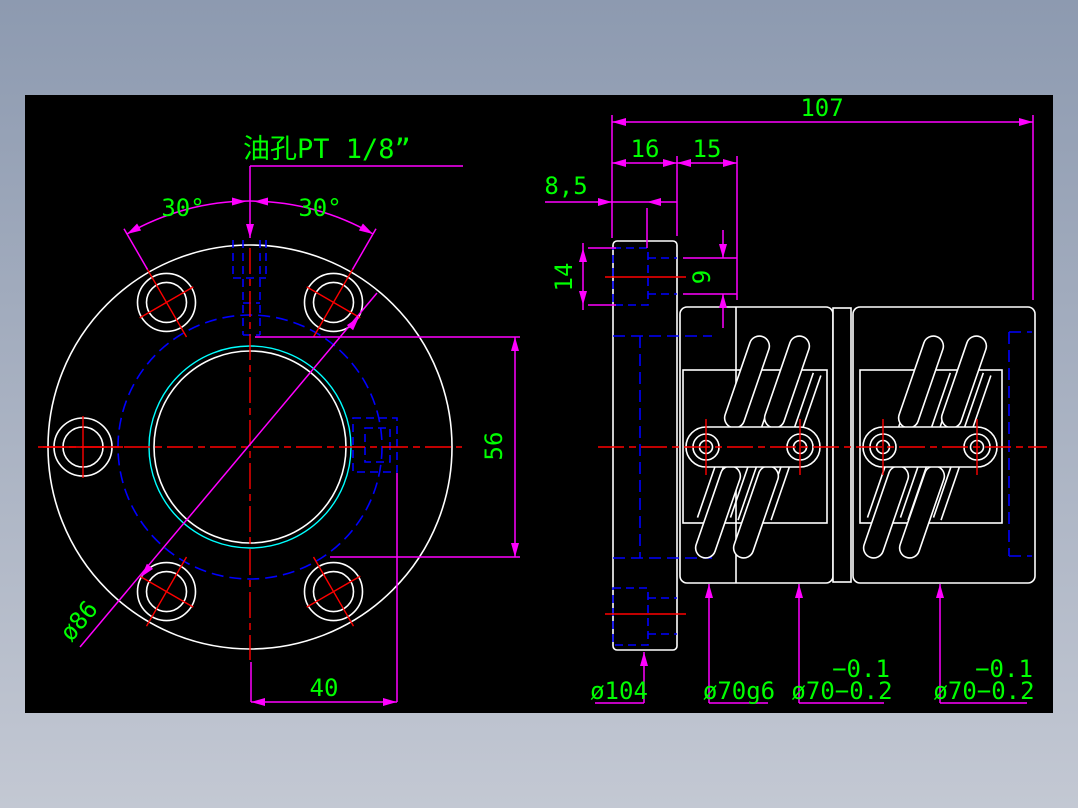 The width and height of the screenshot is (1078, 808). I want to click on dim-15-text: 15, so click(707, 149).